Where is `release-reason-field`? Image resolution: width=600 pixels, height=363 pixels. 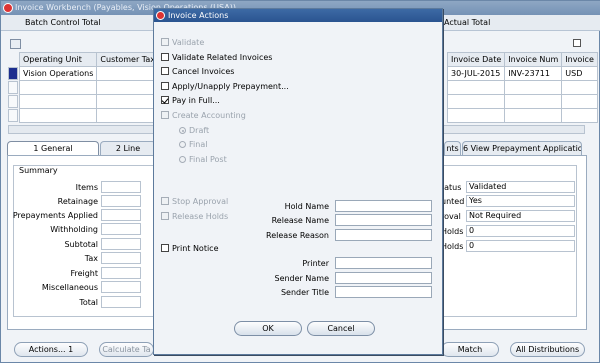
release-reason-field is located at coordinates (383, 235).